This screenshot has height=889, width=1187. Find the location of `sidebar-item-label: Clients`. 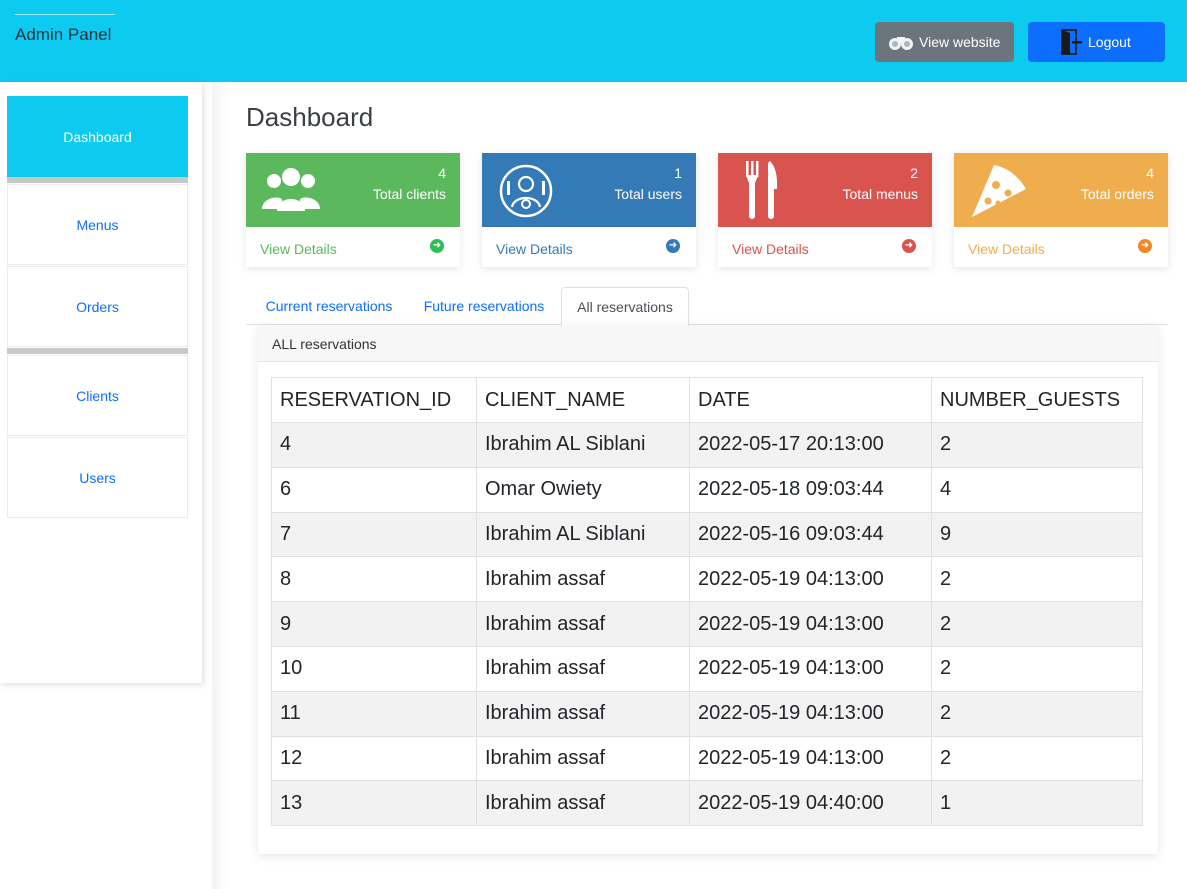

sidebar-item-label: Clients is located at coordinates (97, 395).